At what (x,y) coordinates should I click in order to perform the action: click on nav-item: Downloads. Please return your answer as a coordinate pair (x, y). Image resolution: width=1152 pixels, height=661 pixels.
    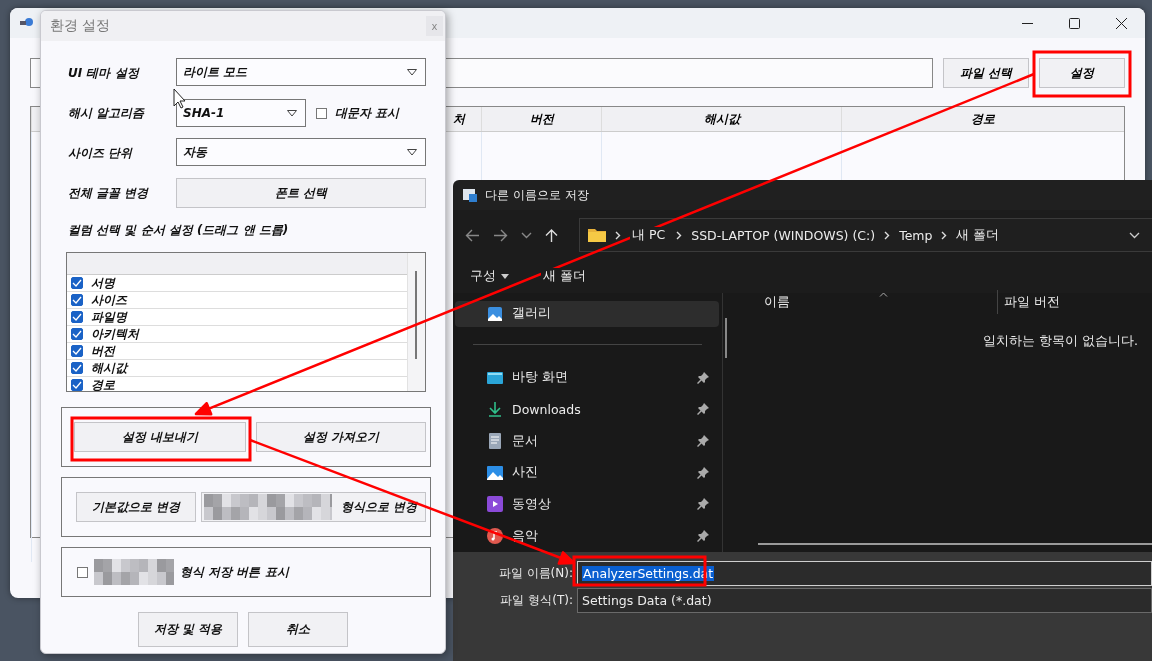
    Looking at the image, I should click on (587, 409).